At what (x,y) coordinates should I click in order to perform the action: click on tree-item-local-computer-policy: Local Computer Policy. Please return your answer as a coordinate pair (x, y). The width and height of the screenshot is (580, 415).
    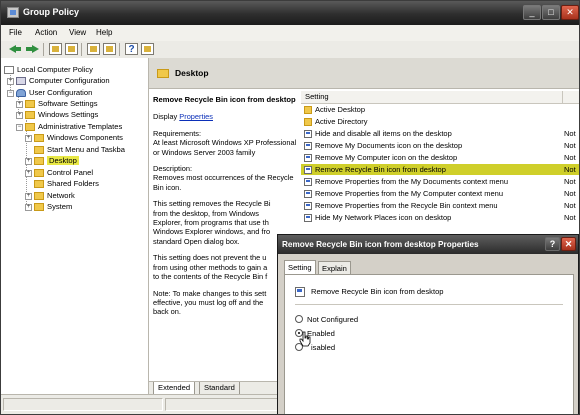
    Looking at the image, I should click on (48, 69).